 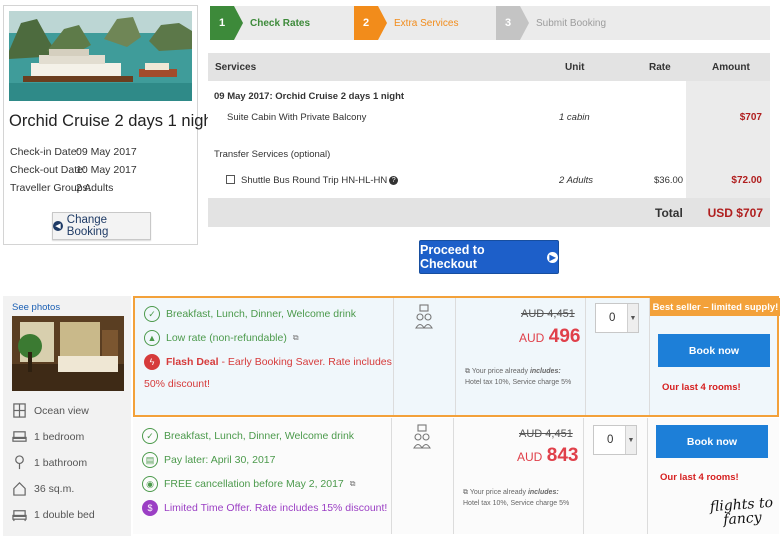 What do you see at coordinates (220, 460) in the screenshot?
I see `benefit-label: Pay later: April 30, 2017` at bounding box center [220, 460].